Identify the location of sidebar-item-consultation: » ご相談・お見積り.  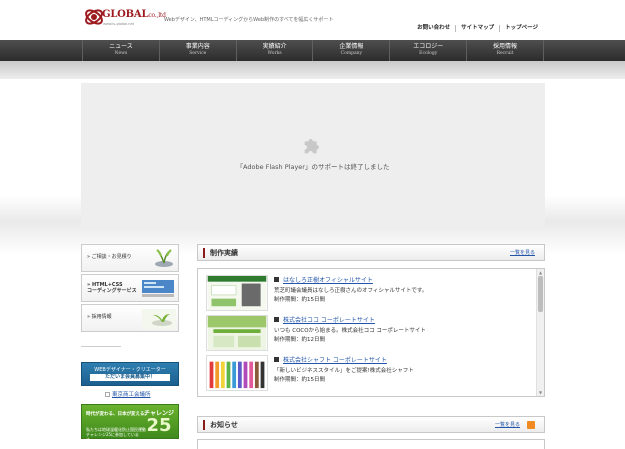
(130, 258).